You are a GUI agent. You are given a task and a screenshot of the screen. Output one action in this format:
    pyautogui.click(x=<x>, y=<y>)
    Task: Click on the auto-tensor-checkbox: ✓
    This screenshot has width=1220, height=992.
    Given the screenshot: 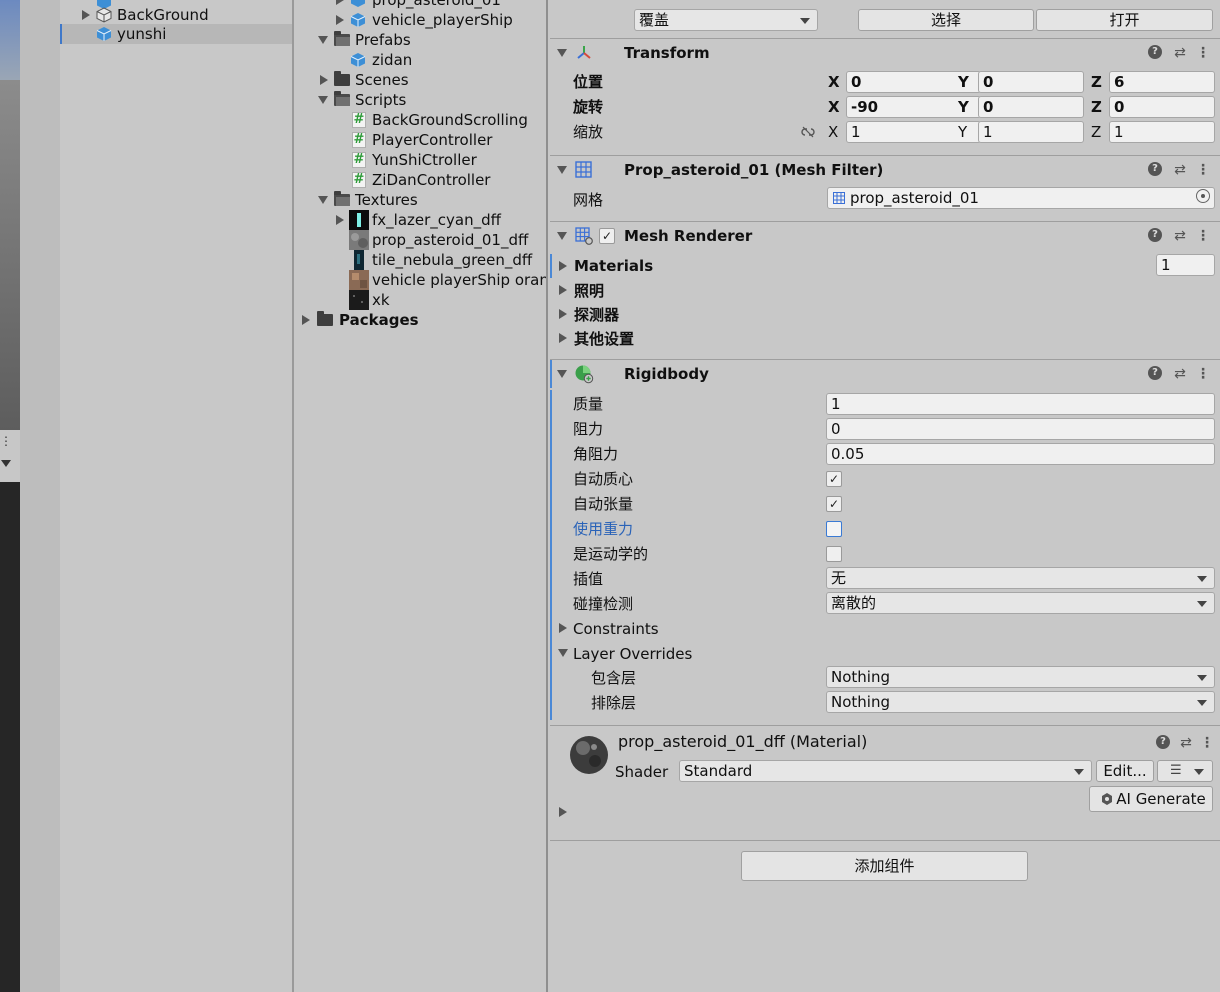 What is the action you would take?
    pyautogui.click(x=834, y=504)
    